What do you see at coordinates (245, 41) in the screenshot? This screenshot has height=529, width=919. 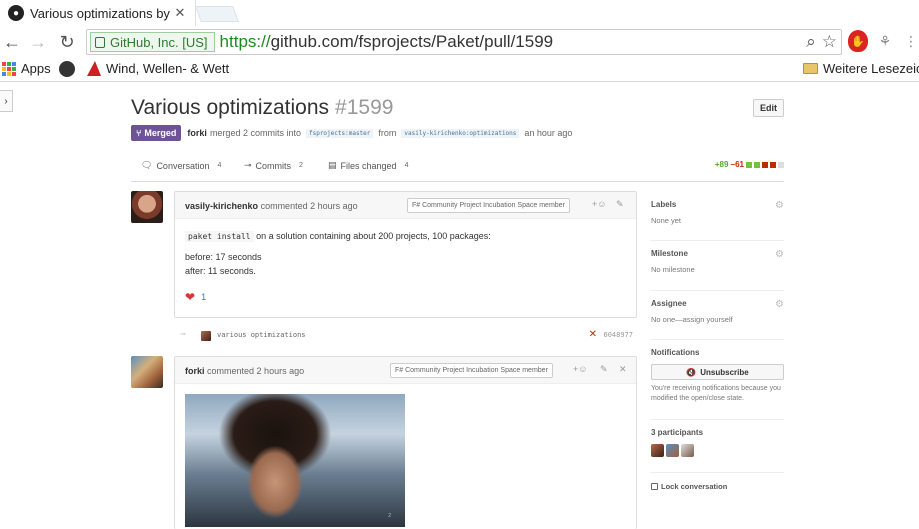 I see `url-scheme: https://` at bounding box center [245, 41].